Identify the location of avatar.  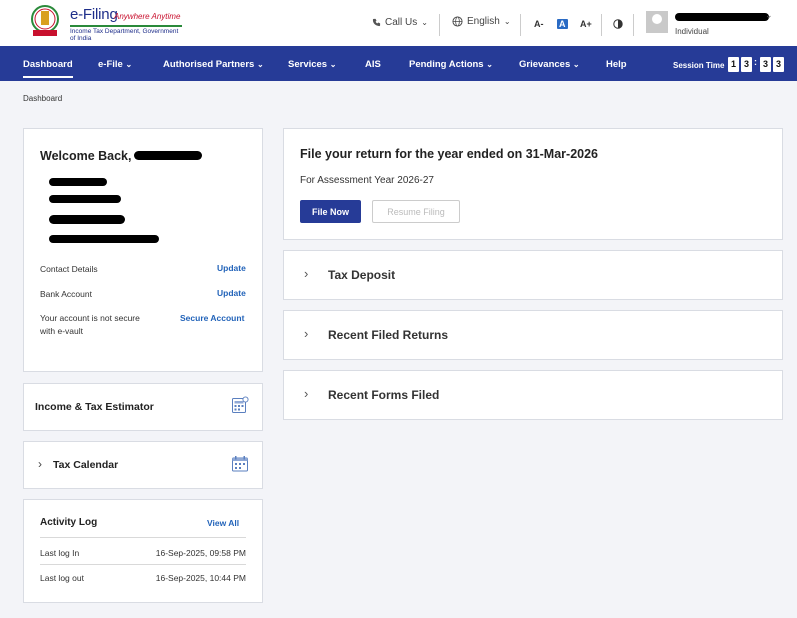
(657, 22).